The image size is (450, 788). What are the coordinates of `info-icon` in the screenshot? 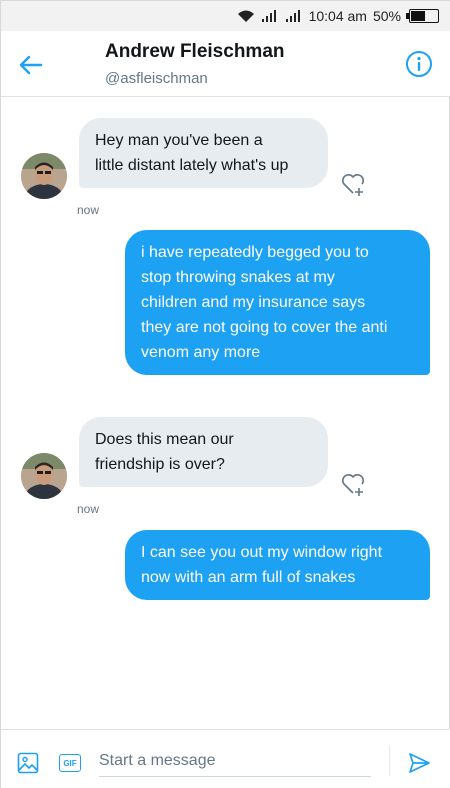 It's located at (419, 64).